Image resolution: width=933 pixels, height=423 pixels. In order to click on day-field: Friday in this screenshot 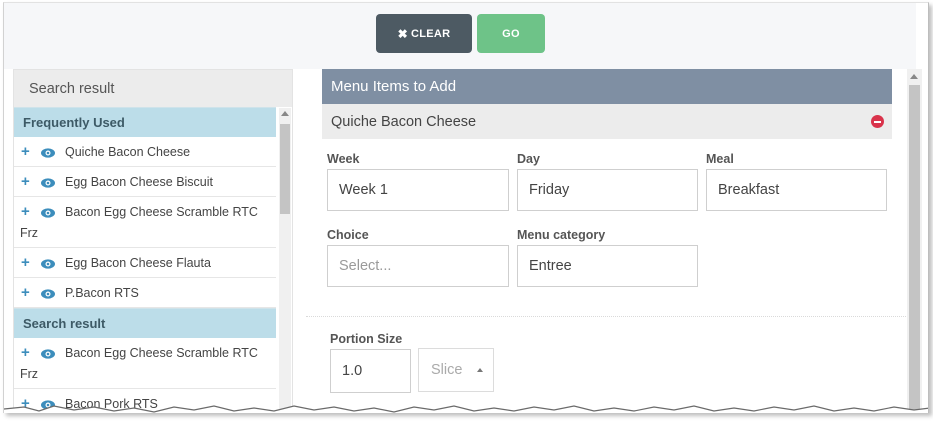, I will do `click(607, 190)`.